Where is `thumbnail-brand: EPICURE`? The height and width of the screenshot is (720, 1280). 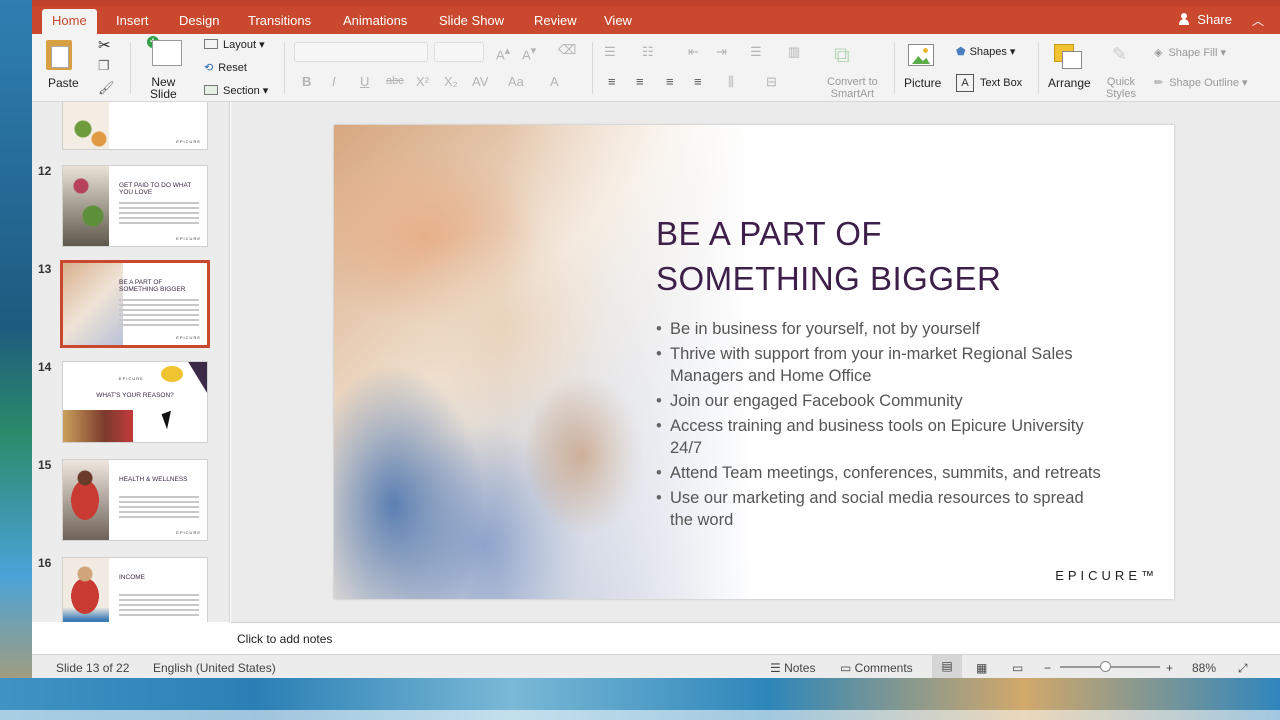 thumbnail-brand: EPICURE is located at coordinates (188, 238).